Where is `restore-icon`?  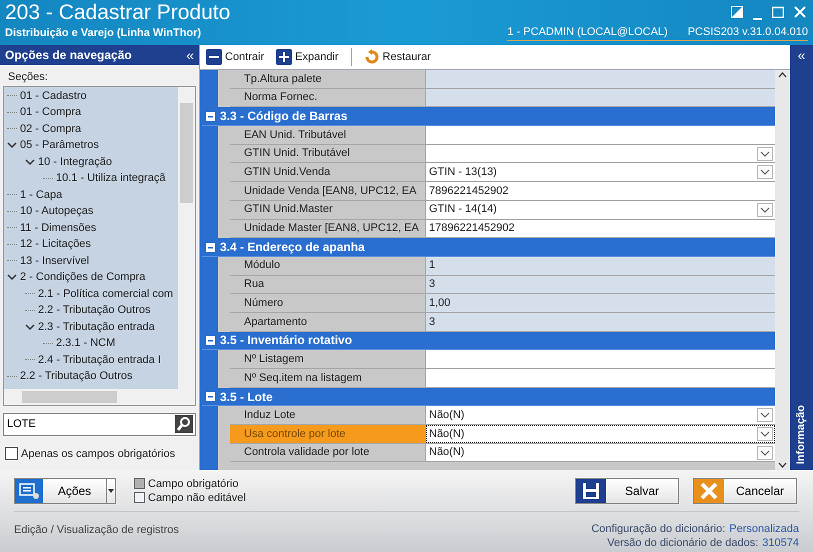
restore-icon is located at coordinates (737, 12).